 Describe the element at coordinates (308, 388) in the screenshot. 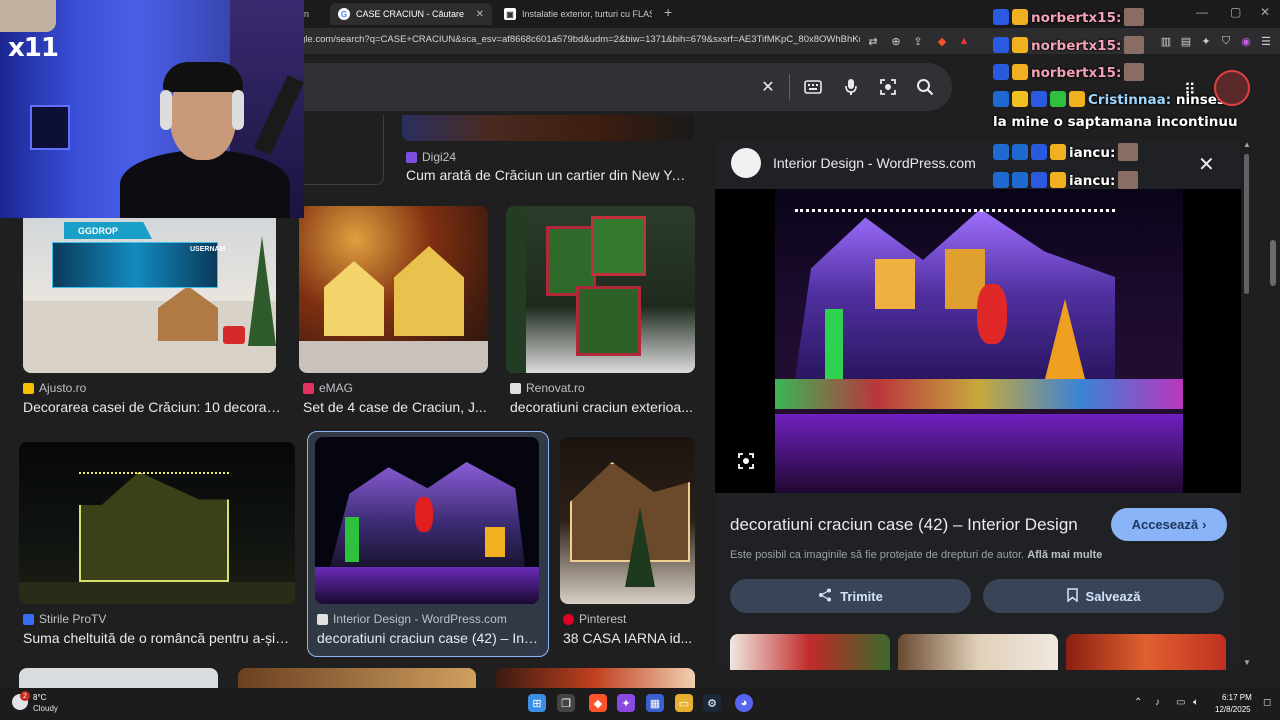

I see `emag-icon` at that location.